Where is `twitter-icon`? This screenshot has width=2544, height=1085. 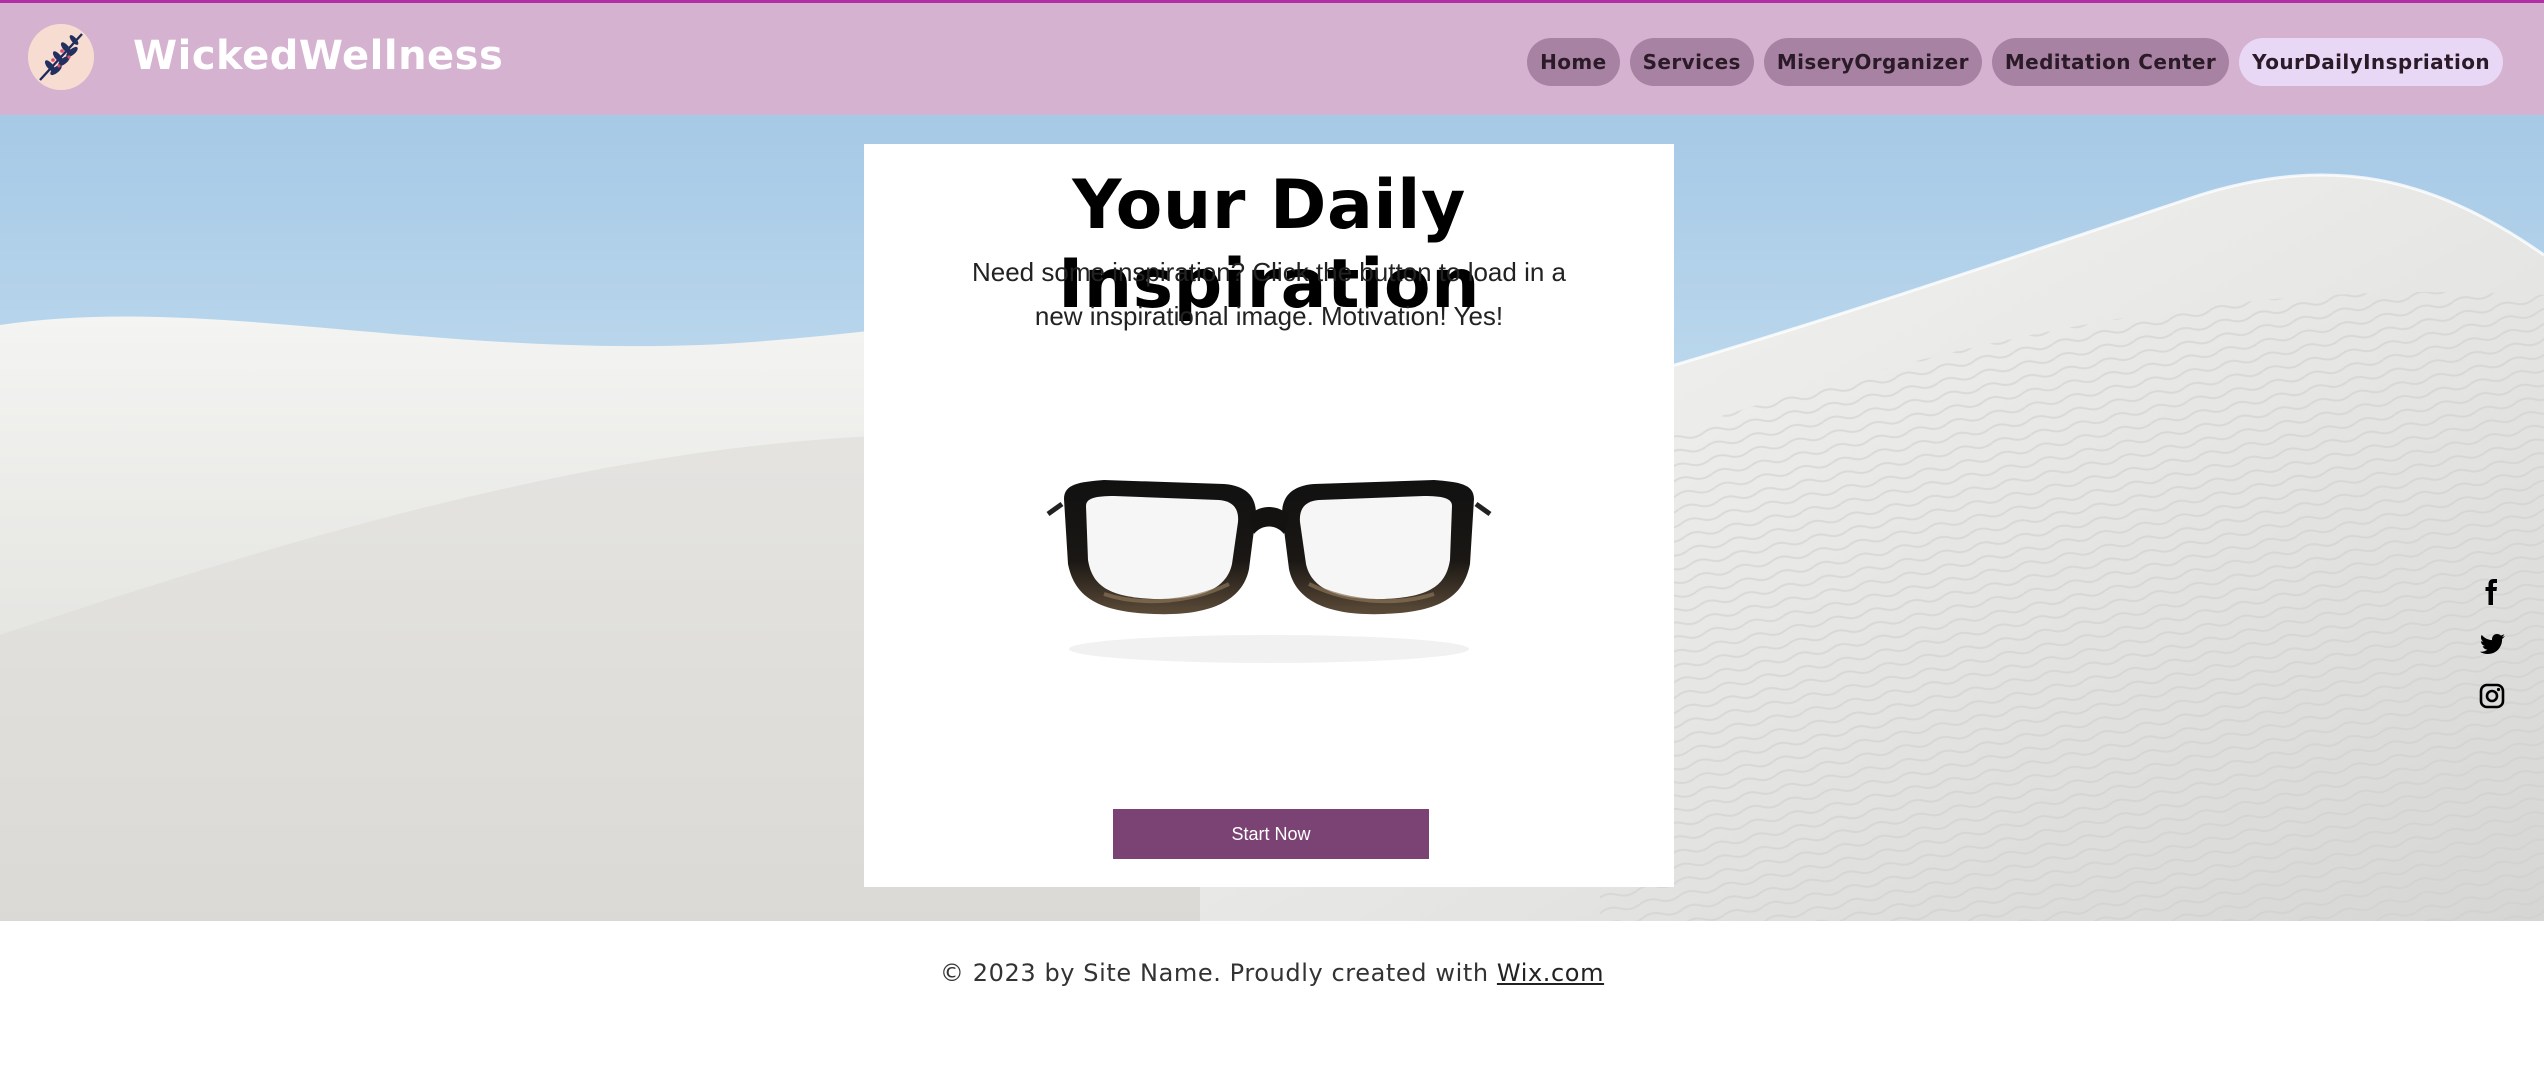 twitter-icon is located at coordinates (2492, 644).